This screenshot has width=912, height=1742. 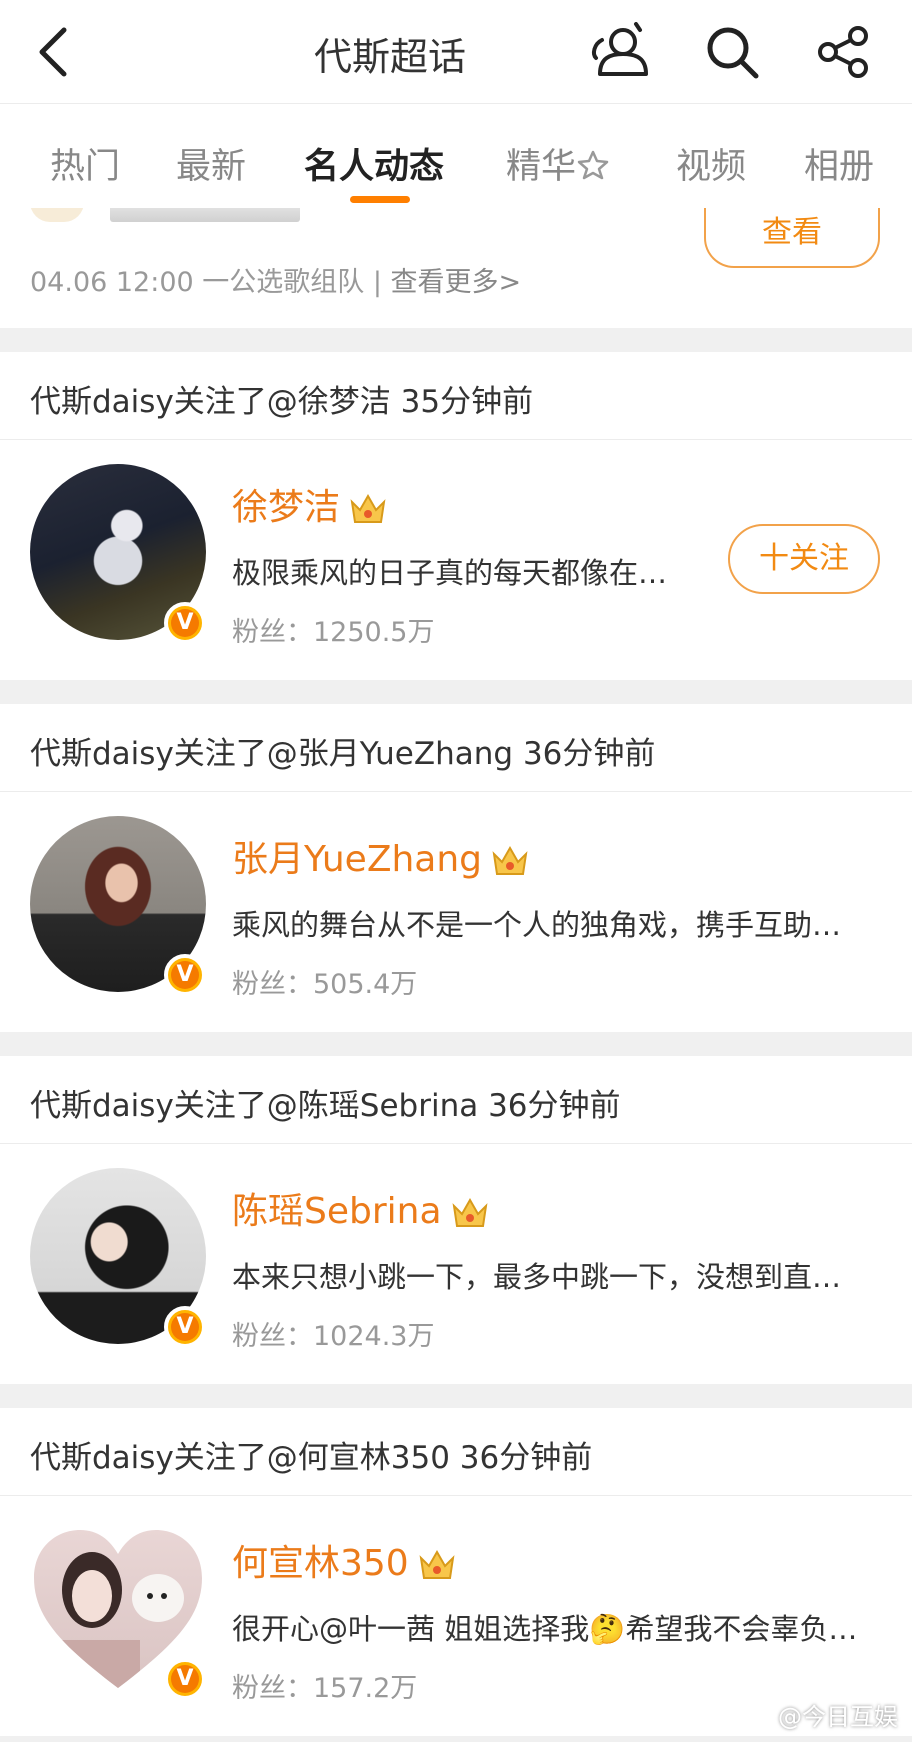 I want to click on tab-video: 视频, so click(x=711, y=163).